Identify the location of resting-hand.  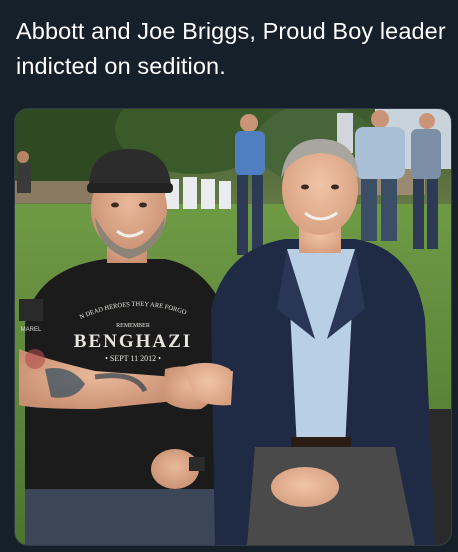
(305, 487).